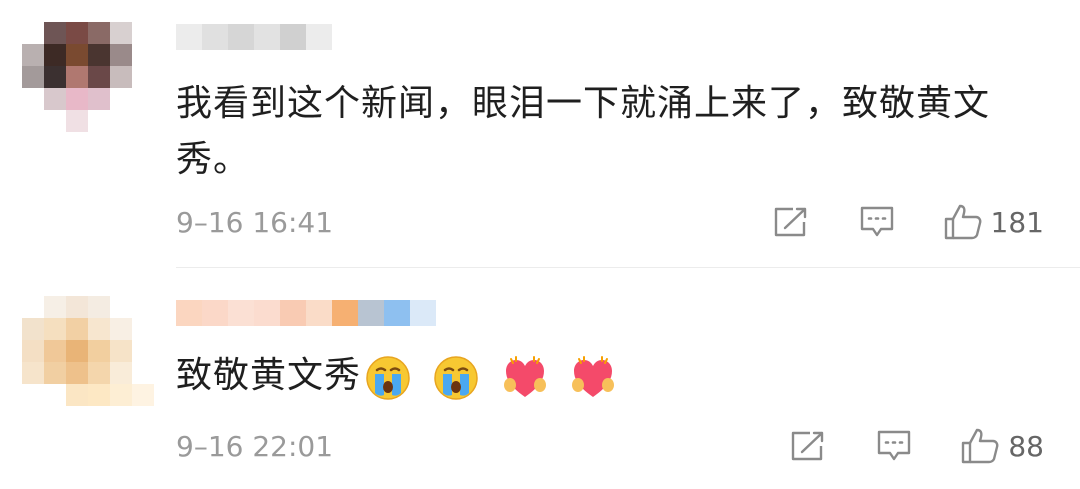 The image size is (1080, 489). I want to click on comment-text-content: 致敬黄文秀, so click(269, 375).